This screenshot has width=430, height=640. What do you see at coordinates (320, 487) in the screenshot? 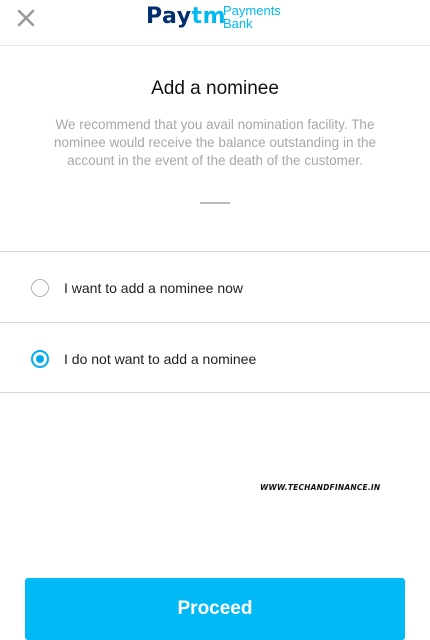
I see `watermark-text: WWW.TECHANDFINANCE.IN` at bounding box center [320, 487].